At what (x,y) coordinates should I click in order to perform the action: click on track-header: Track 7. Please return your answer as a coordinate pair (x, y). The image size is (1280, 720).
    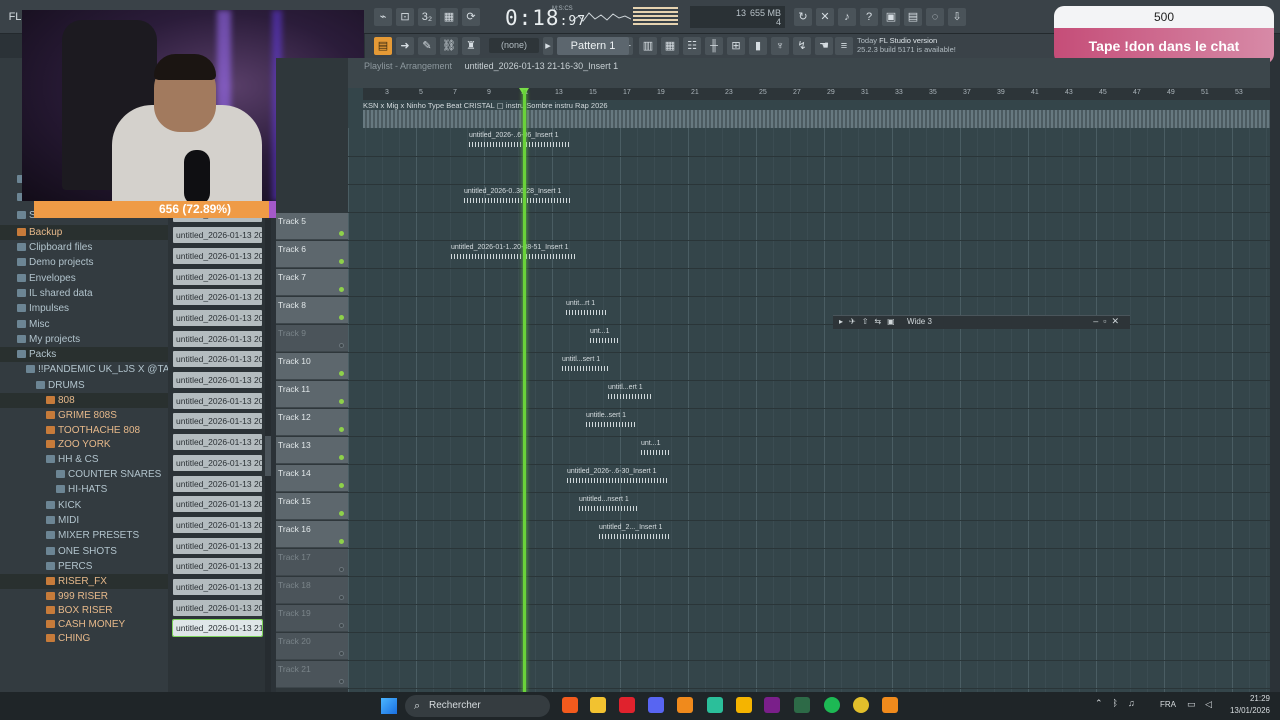
    Looking at the image, I should click on (312, 282).